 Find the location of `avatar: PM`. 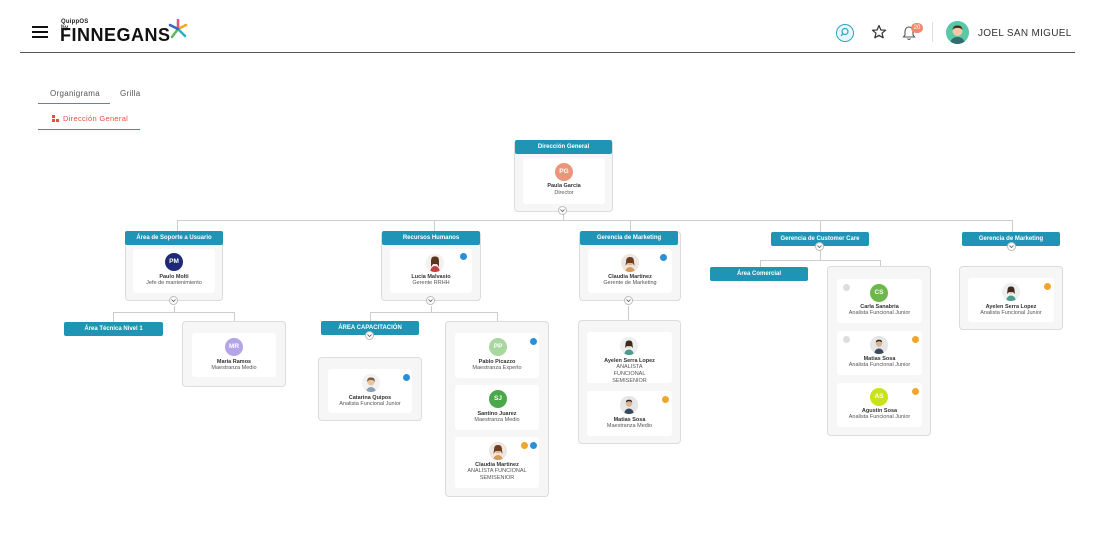

avatar: PM is located at coordinates (174, 262).